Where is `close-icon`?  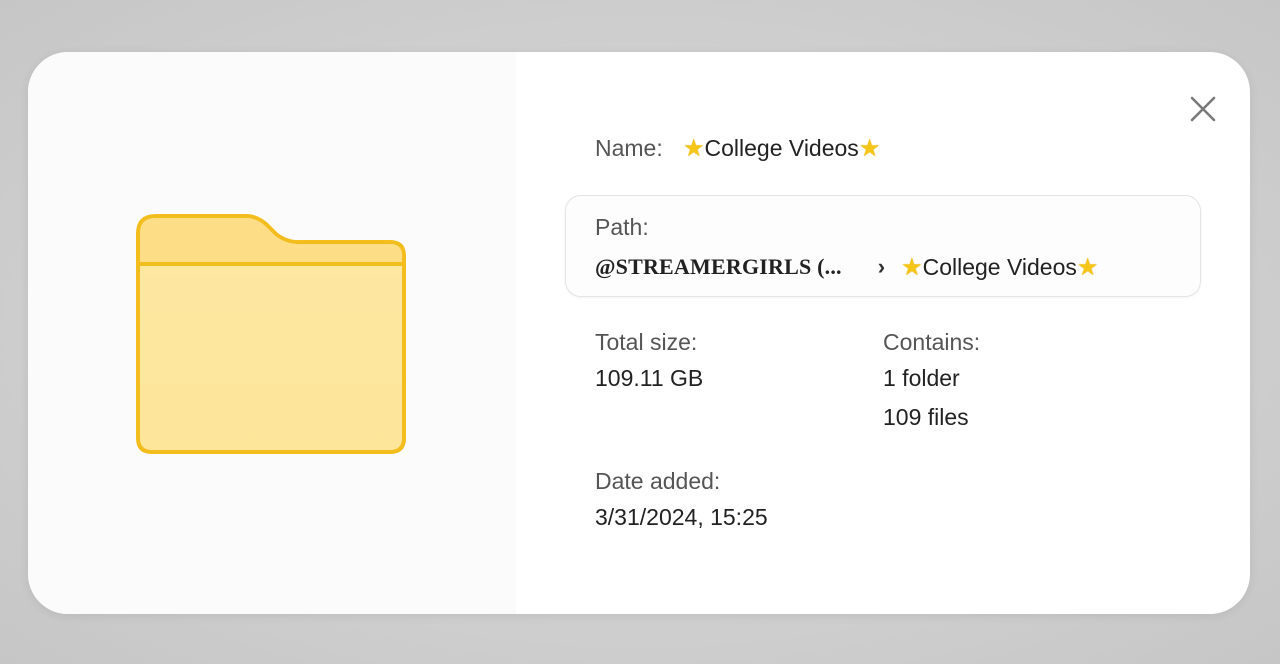
close-icon is located at coordinates (1203, 109).